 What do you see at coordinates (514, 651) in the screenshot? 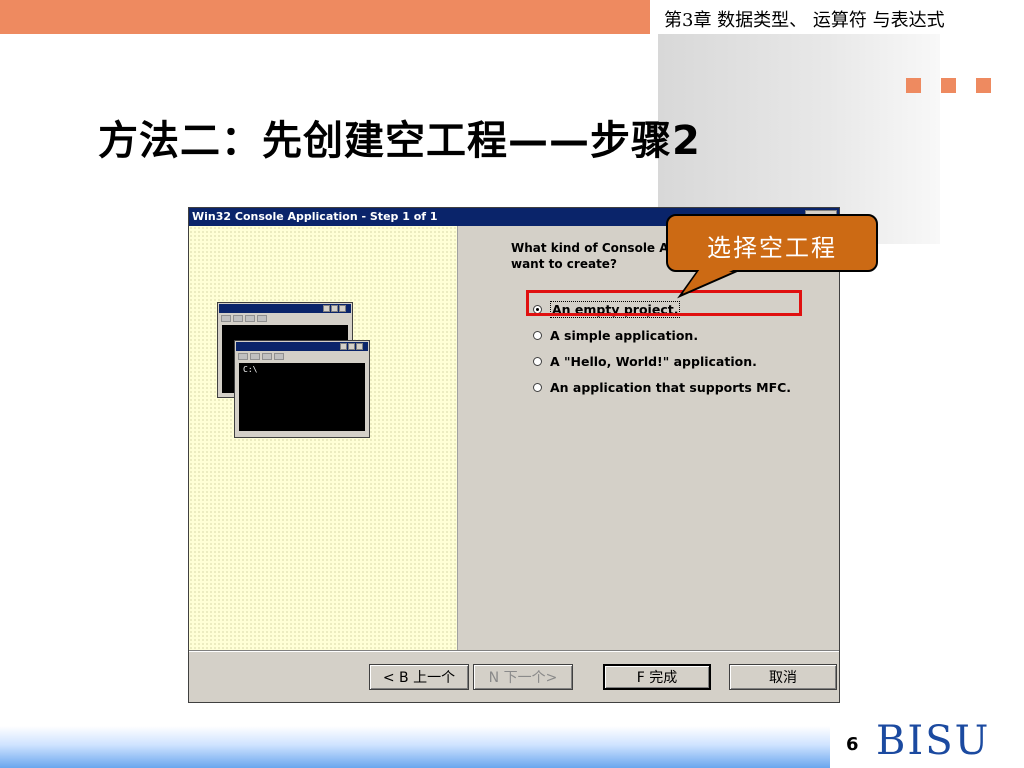
I see `button-separator` at bounding box center [514, 651].